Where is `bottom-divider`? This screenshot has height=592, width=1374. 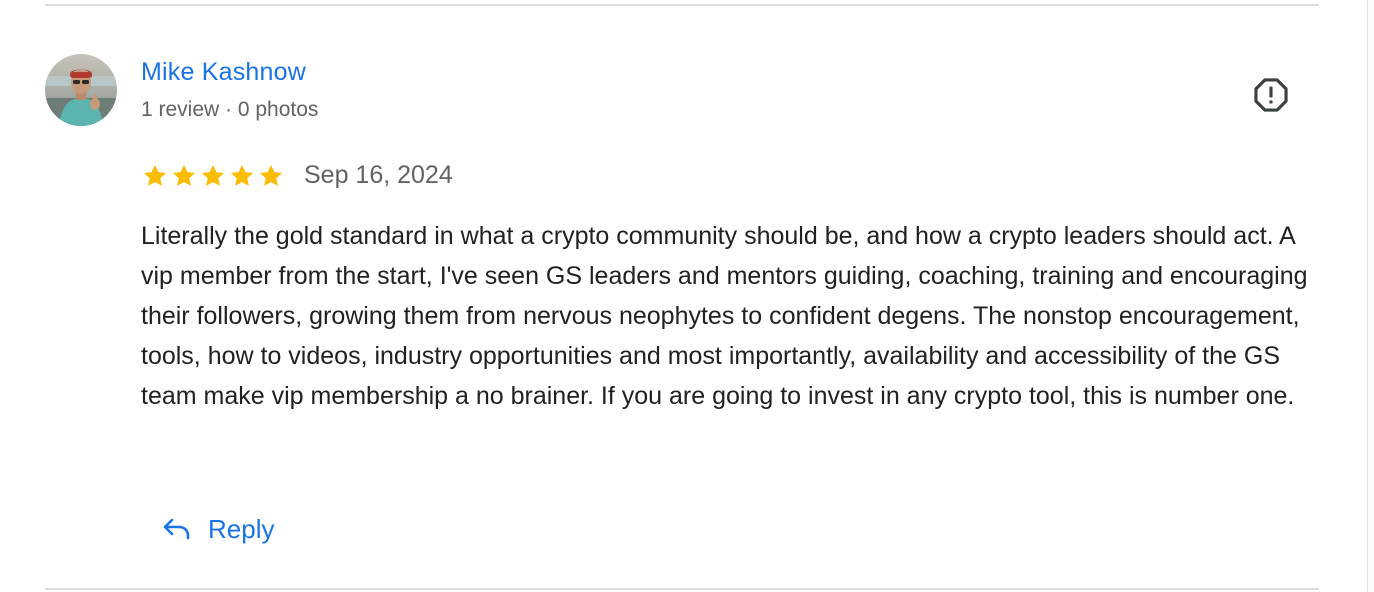 bottom-divider is located at coordinates (682, 589).